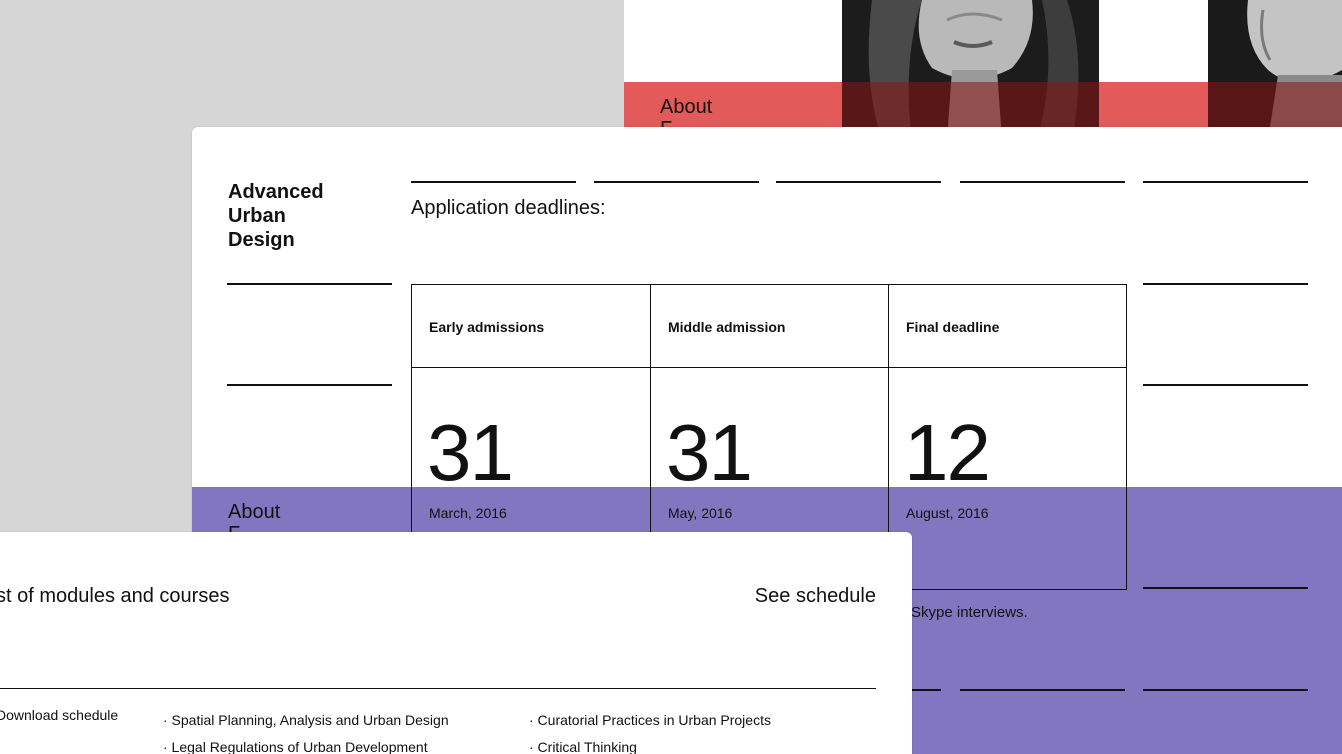 This screenshot has width=1342, height=754. Describe the element at coordinates (947, 452) in the screenshot. I see `deadline-day: 12` at that location.